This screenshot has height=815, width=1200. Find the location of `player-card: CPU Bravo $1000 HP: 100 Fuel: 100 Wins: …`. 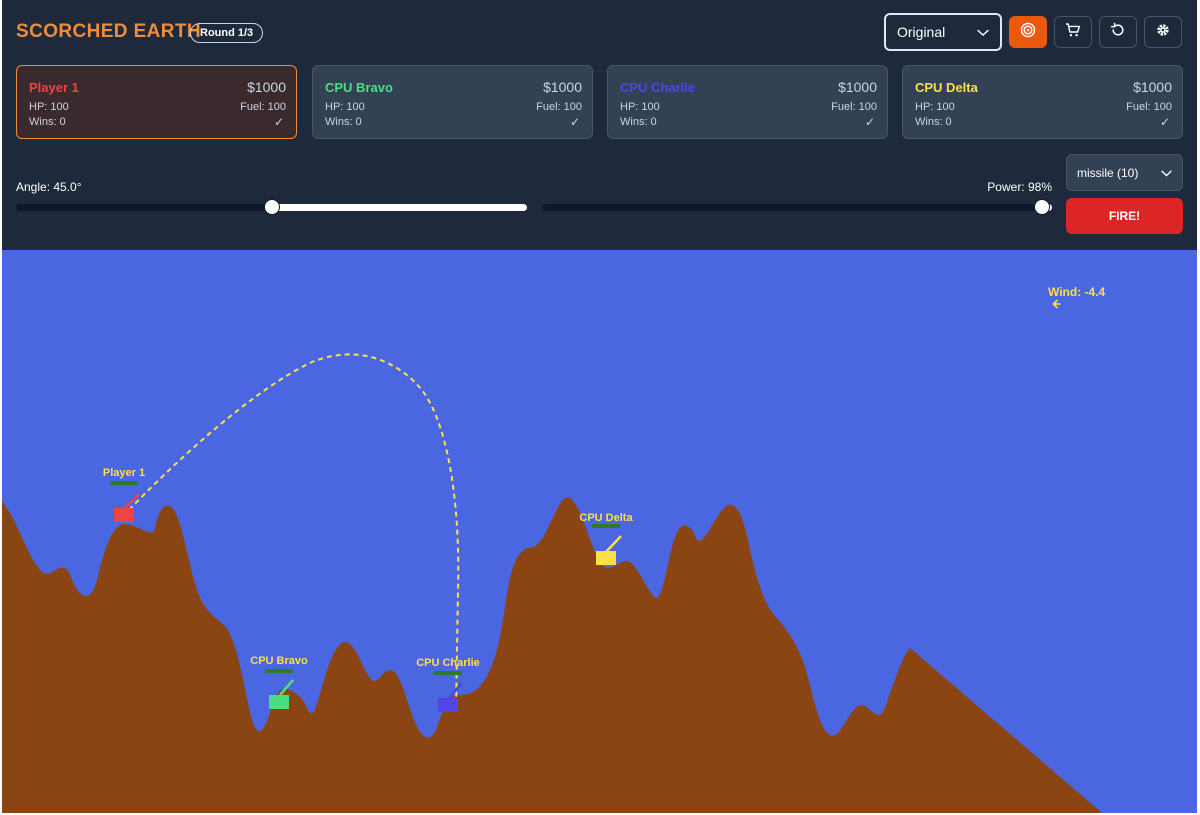

player-card: CPU Bravo $1000 HP: 100 Fuel: 100 Wins: … is located at coordinates (452, 102).